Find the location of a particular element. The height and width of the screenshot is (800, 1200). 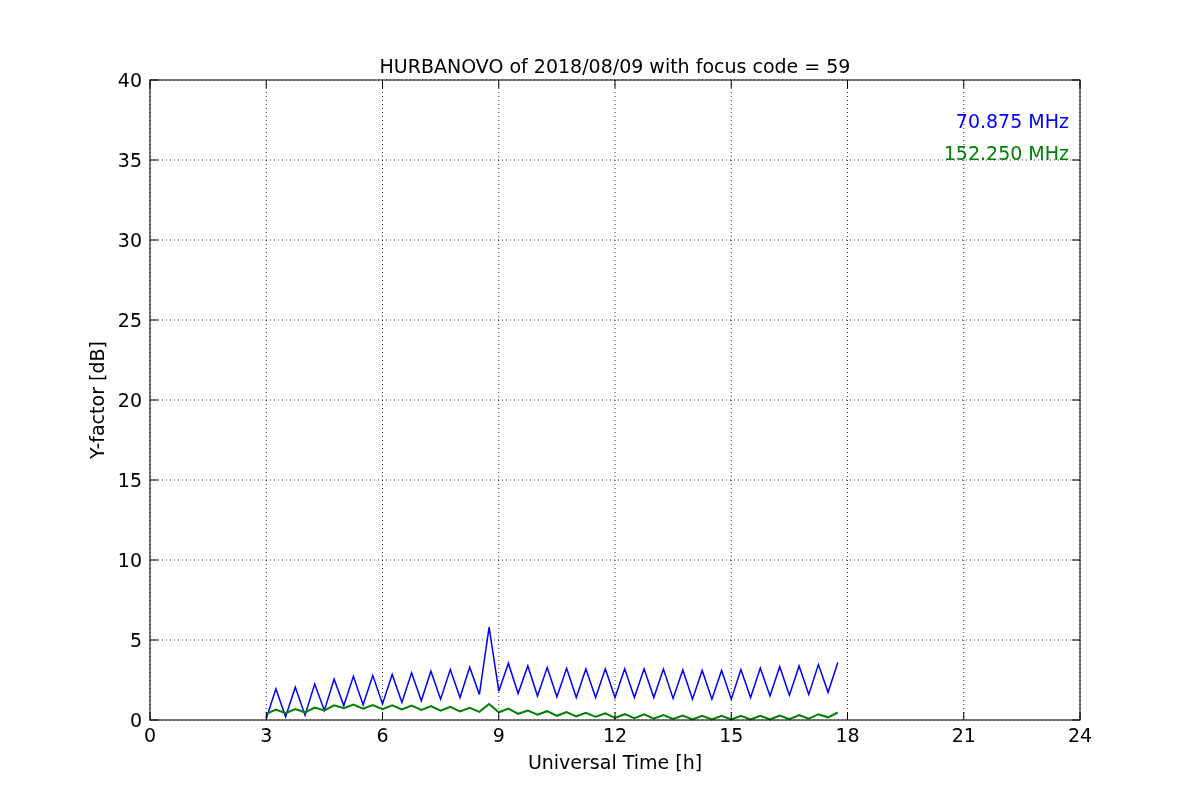

x-tick-label: 6 is located at coordinates (382, 735).